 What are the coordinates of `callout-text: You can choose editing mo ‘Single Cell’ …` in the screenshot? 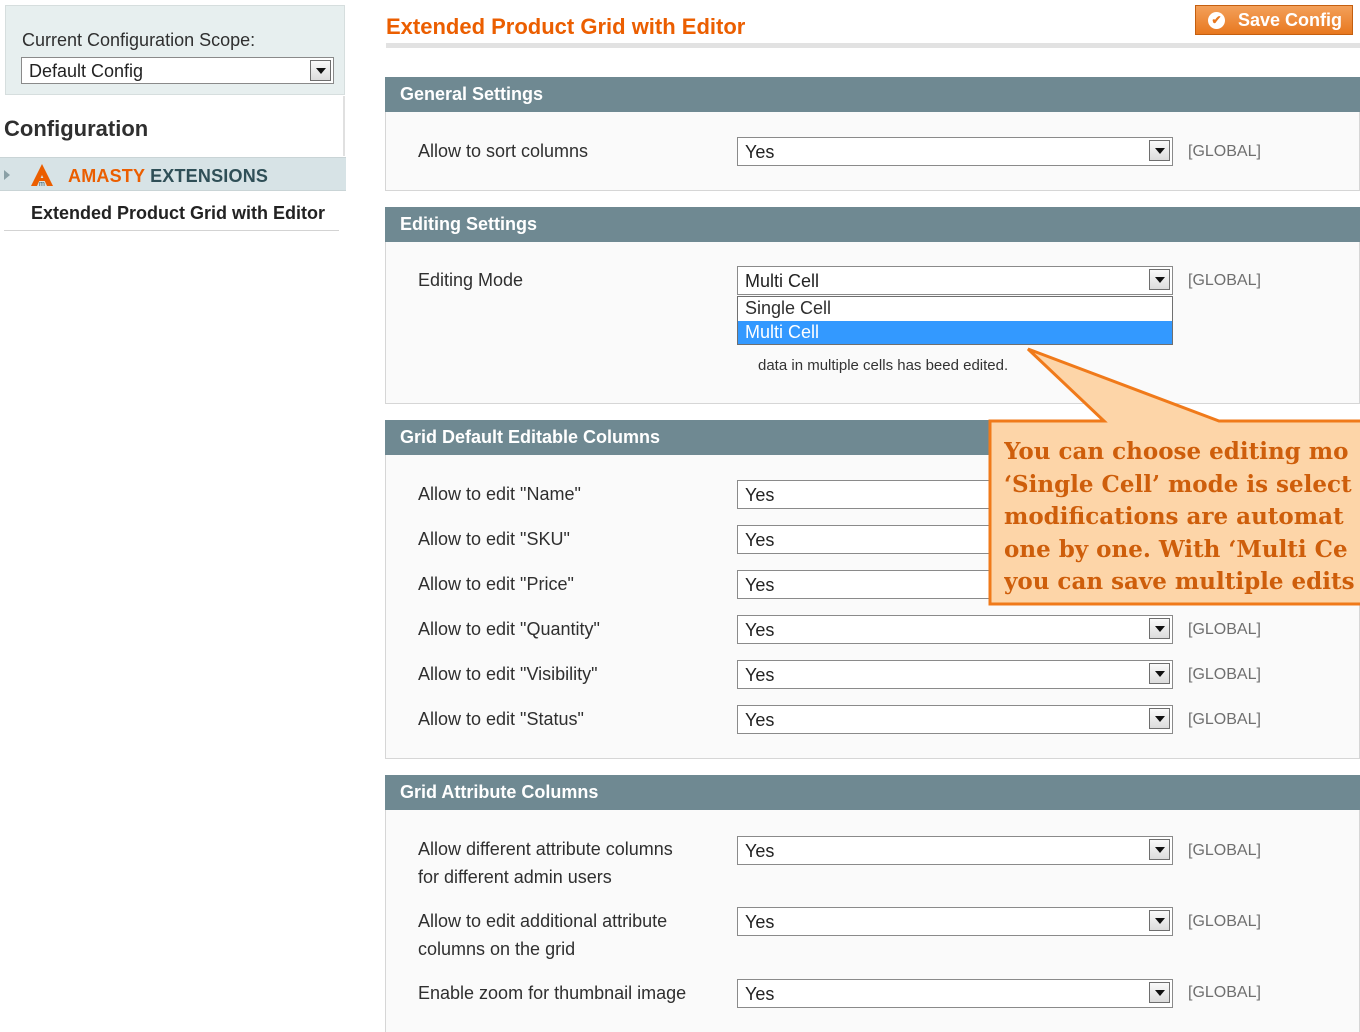 It's located at (1182, 518).